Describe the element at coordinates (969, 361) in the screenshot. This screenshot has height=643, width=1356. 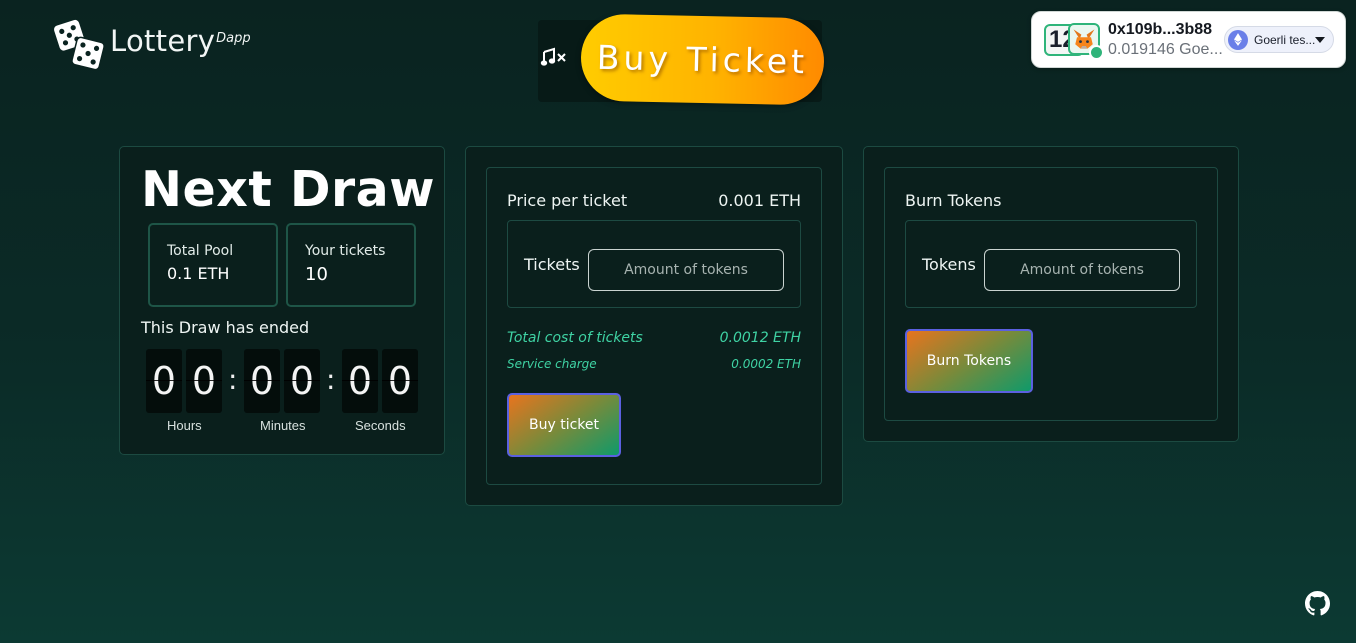
I see `burn-tokens-button: Burn Tokens` at that location.